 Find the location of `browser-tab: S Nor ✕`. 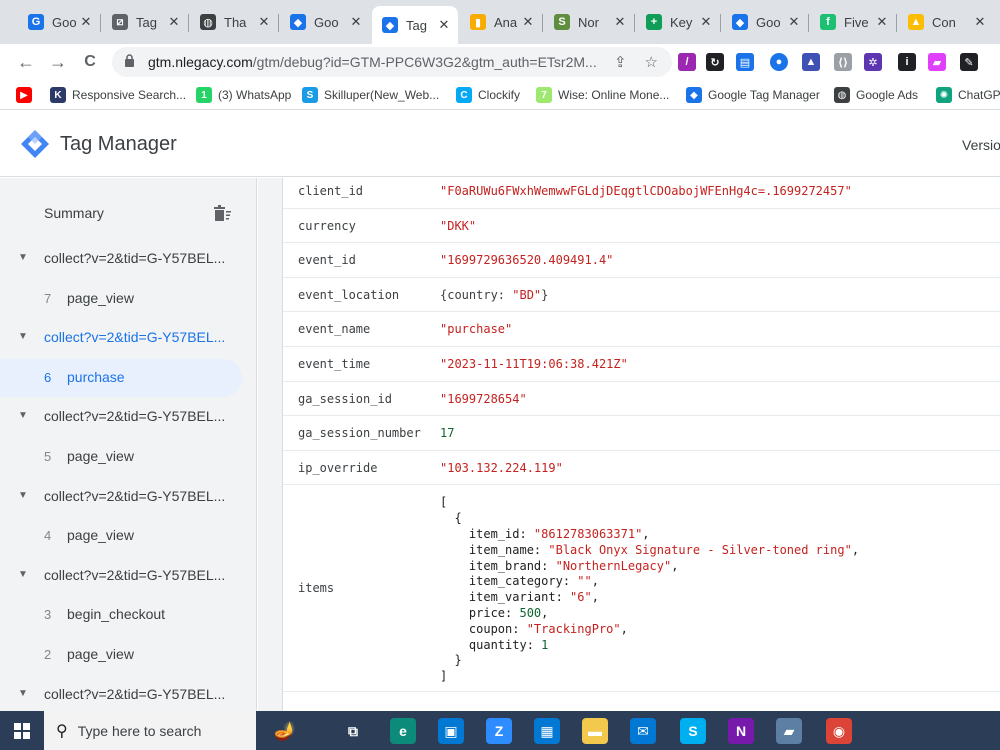

browser-tab: S Nor ✕ is located at coordinates (589, 22).